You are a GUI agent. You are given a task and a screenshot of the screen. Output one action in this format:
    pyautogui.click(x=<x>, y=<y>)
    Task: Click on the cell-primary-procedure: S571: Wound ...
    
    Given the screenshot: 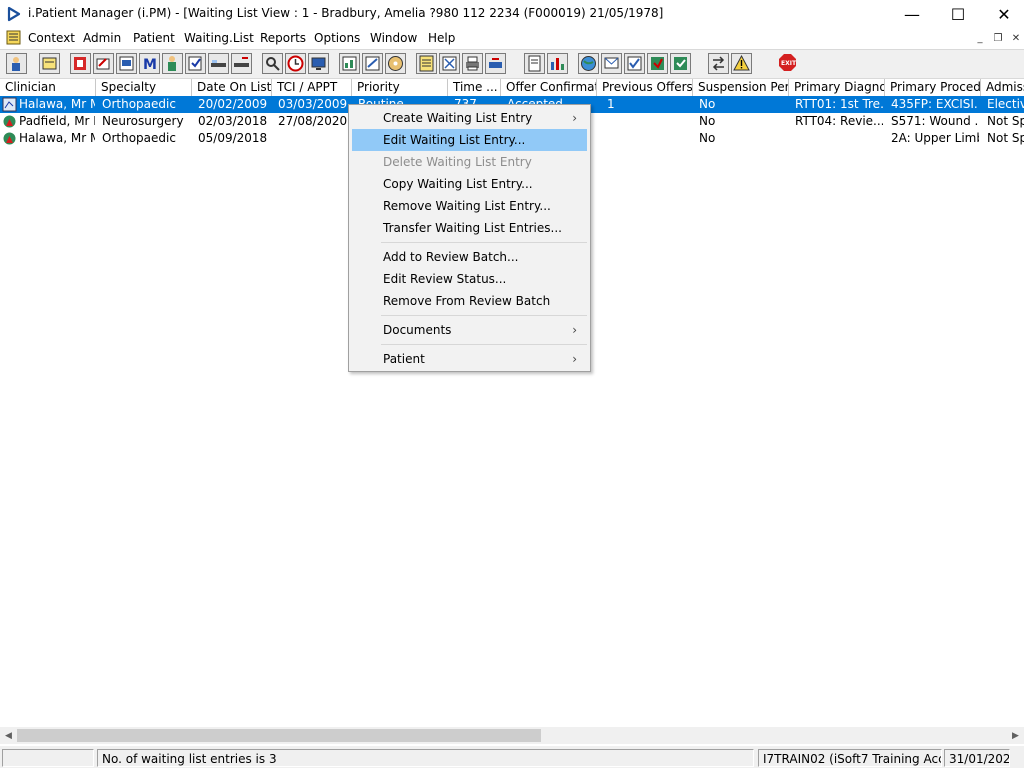 What is the action you would take?
    pyautogui.click(x=935, y=121)
    